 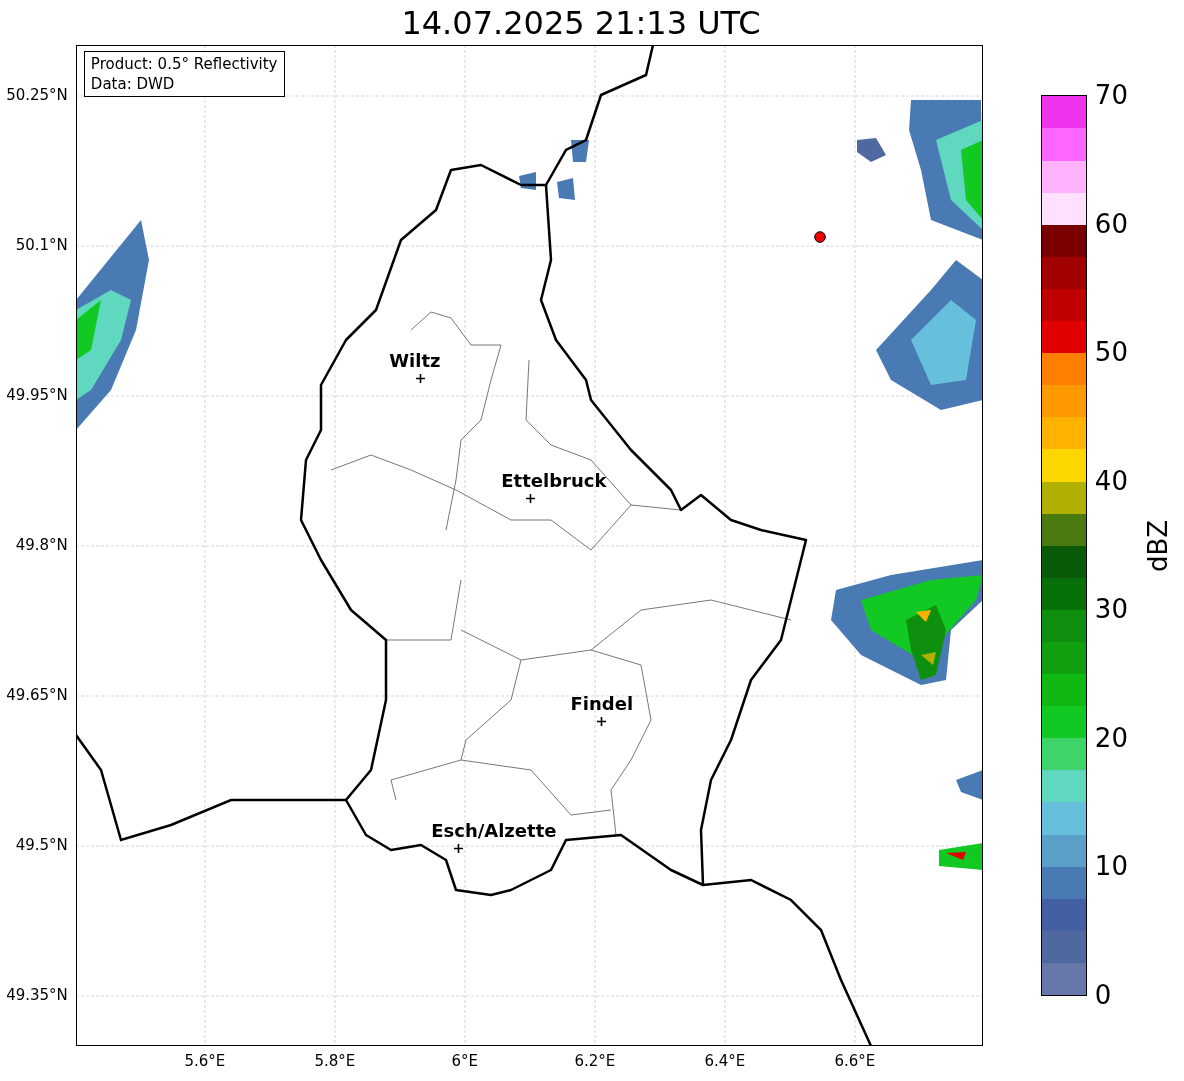 I want to click on axis-tick-label: 49.65°N, so click(x=37, y=695).